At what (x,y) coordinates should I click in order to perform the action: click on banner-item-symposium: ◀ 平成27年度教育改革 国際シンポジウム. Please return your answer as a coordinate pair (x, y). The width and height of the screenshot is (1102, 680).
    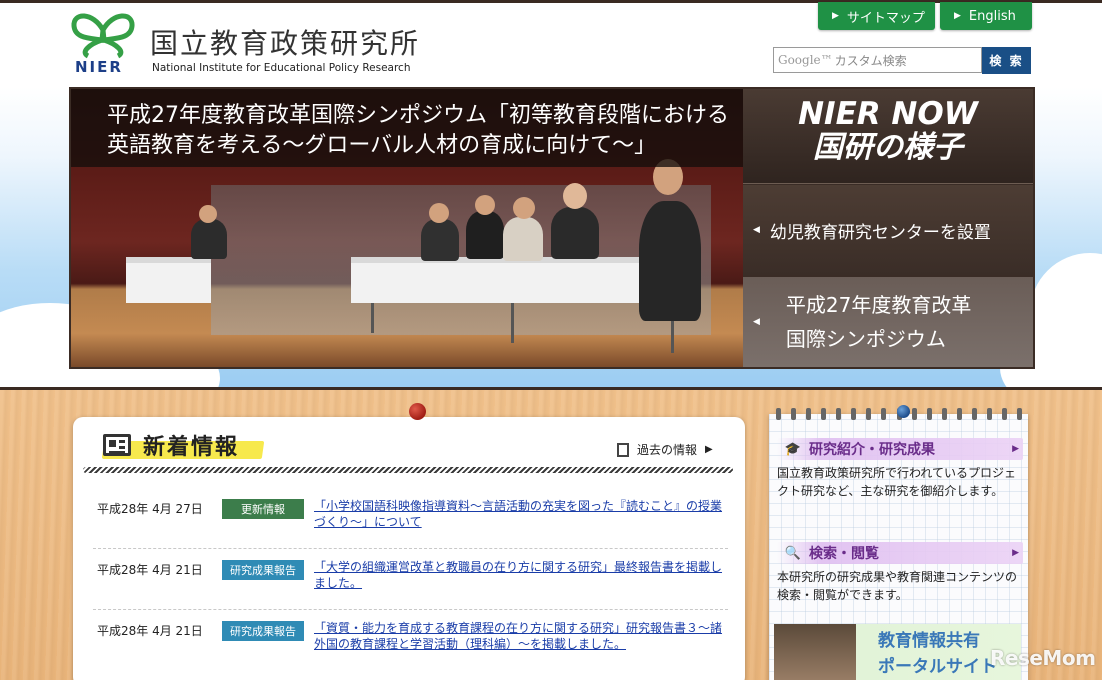
    Looking at the image, I should click on (888, 322).